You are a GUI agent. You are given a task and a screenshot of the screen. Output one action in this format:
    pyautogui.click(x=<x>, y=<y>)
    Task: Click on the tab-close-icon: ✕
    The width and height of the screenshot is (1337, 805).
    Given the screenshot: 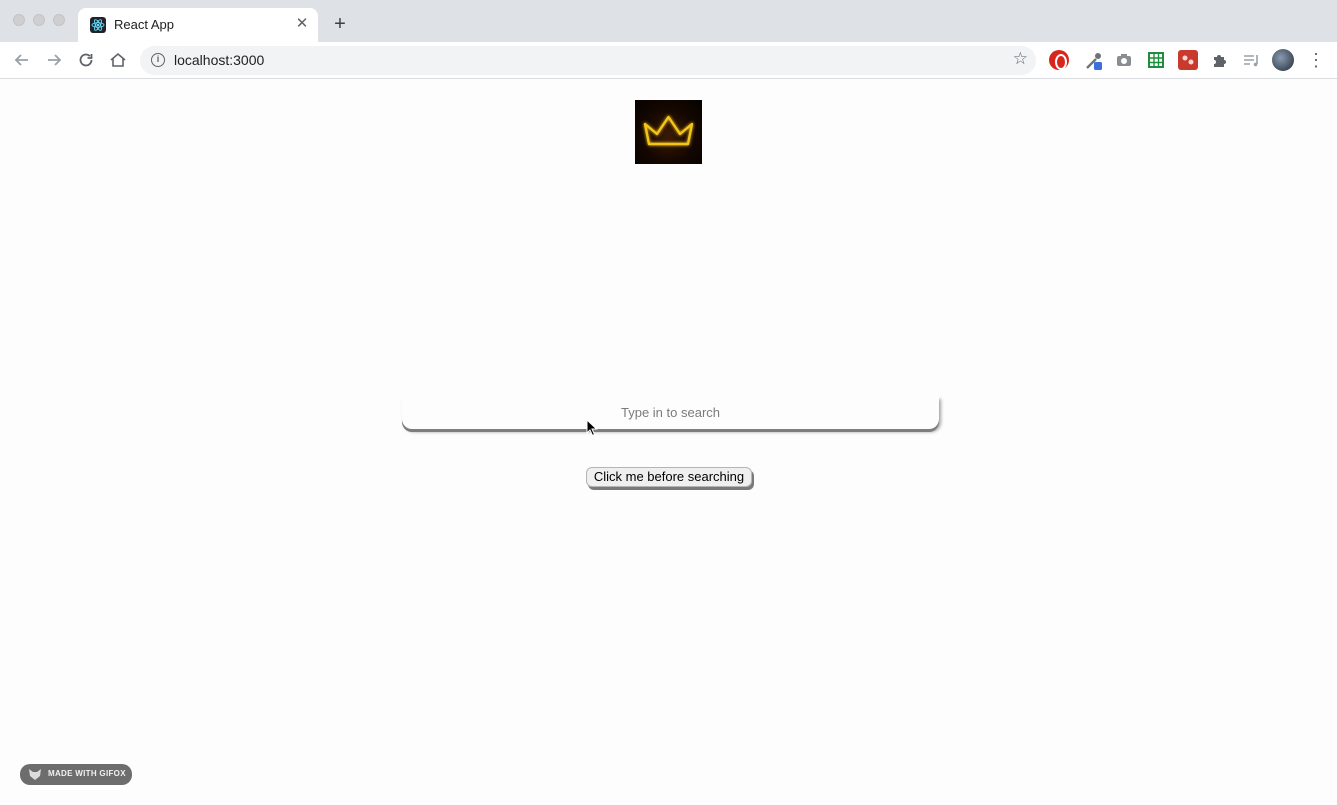 What is the action you would take?
    pyautogui.click(x=302, y=24)
    